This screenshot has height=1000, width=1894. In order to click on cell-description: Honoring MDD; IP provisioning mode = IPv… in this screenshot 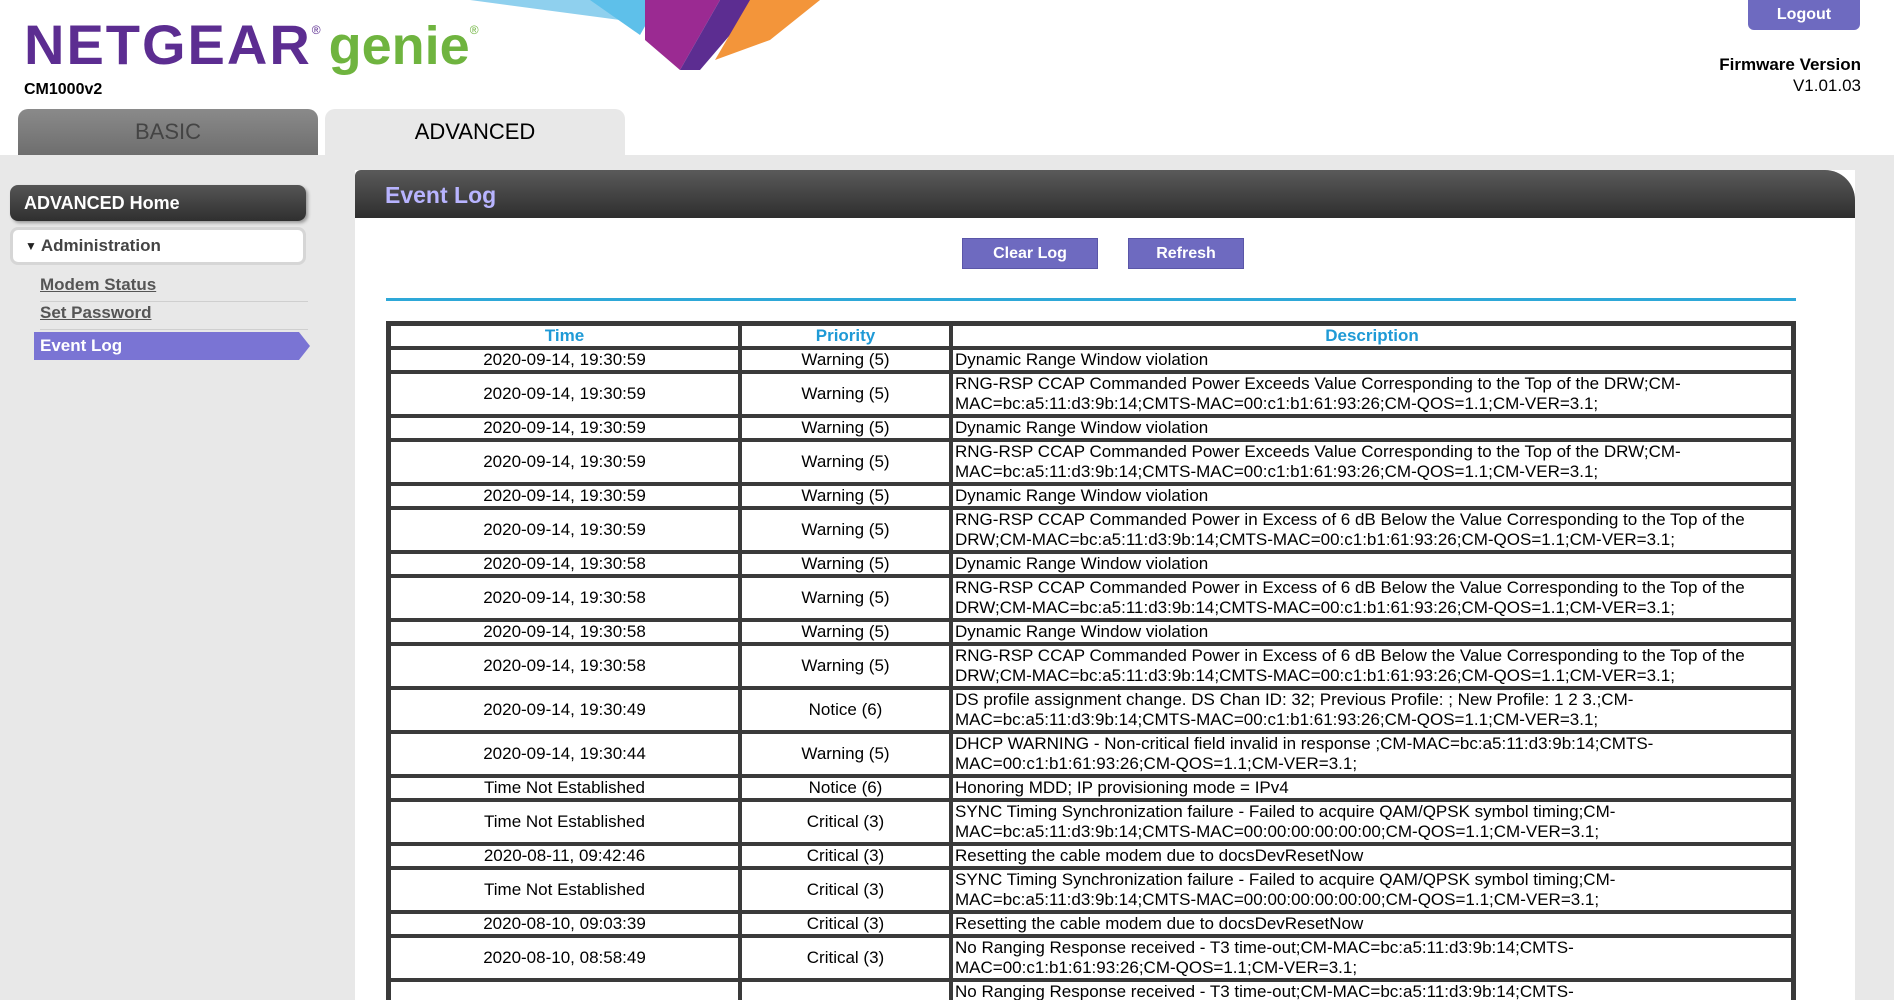, I will do `click(1372, 788)`.